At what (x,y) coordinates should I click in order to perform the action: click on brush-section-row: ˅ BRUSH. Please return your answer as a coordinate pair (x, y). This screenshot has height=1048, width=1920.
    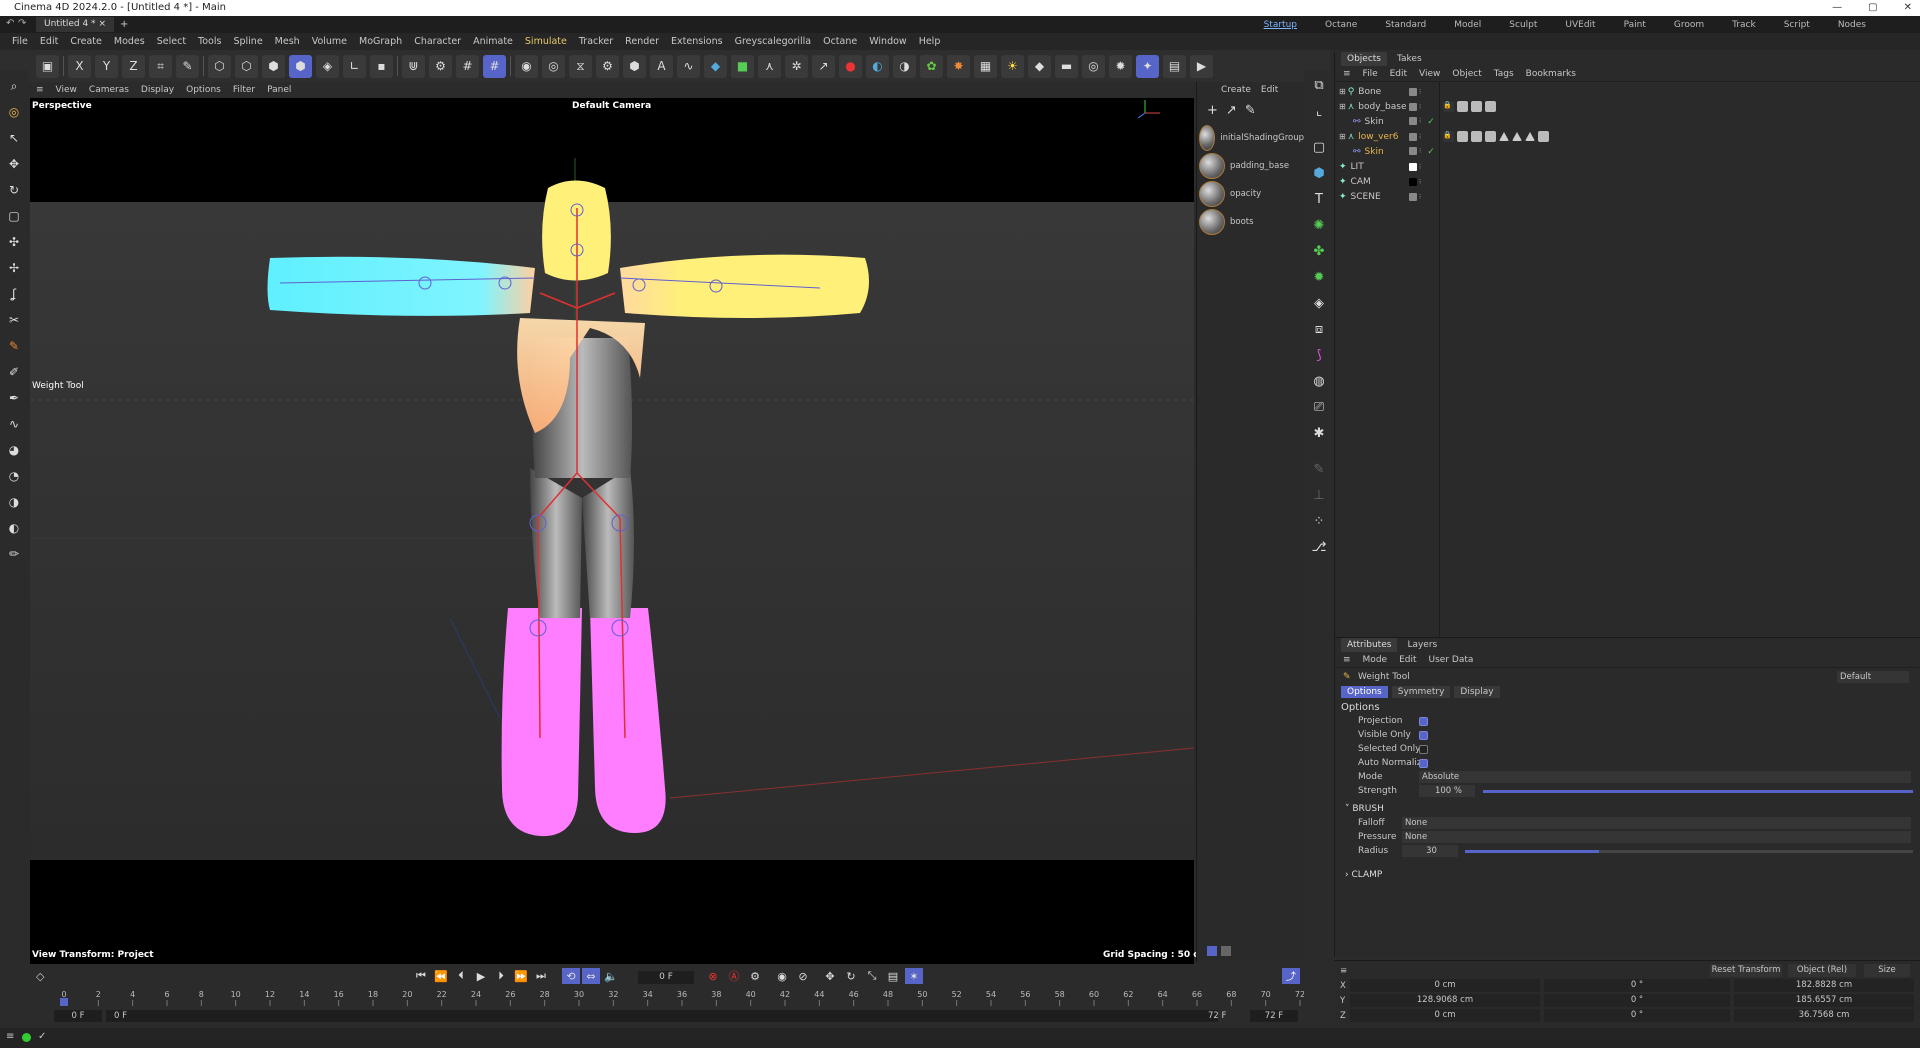
    Looking at the image, I should click on (1627, 809).